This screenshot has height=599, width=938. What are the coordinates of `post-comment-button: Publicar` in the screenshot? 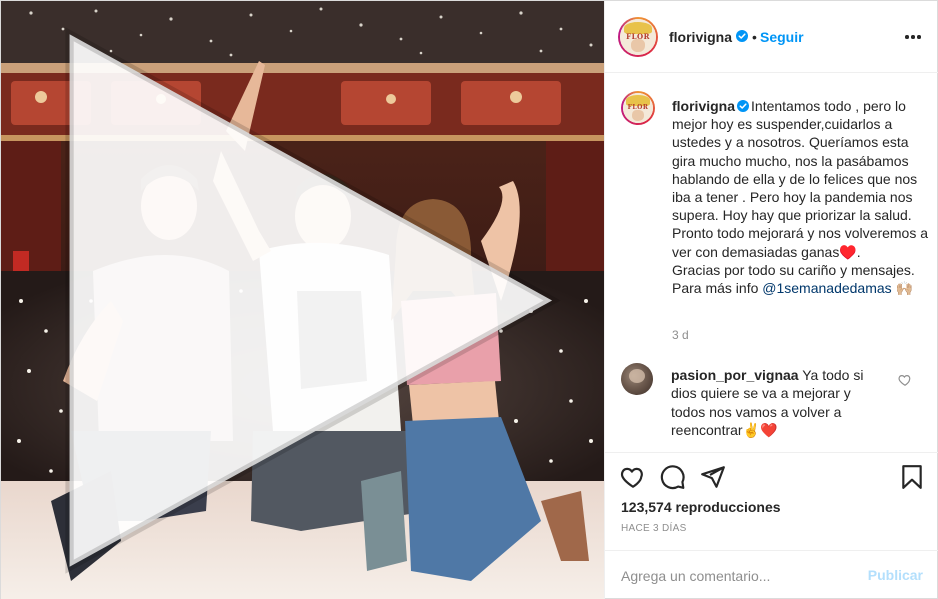 It's located at (895, 575).